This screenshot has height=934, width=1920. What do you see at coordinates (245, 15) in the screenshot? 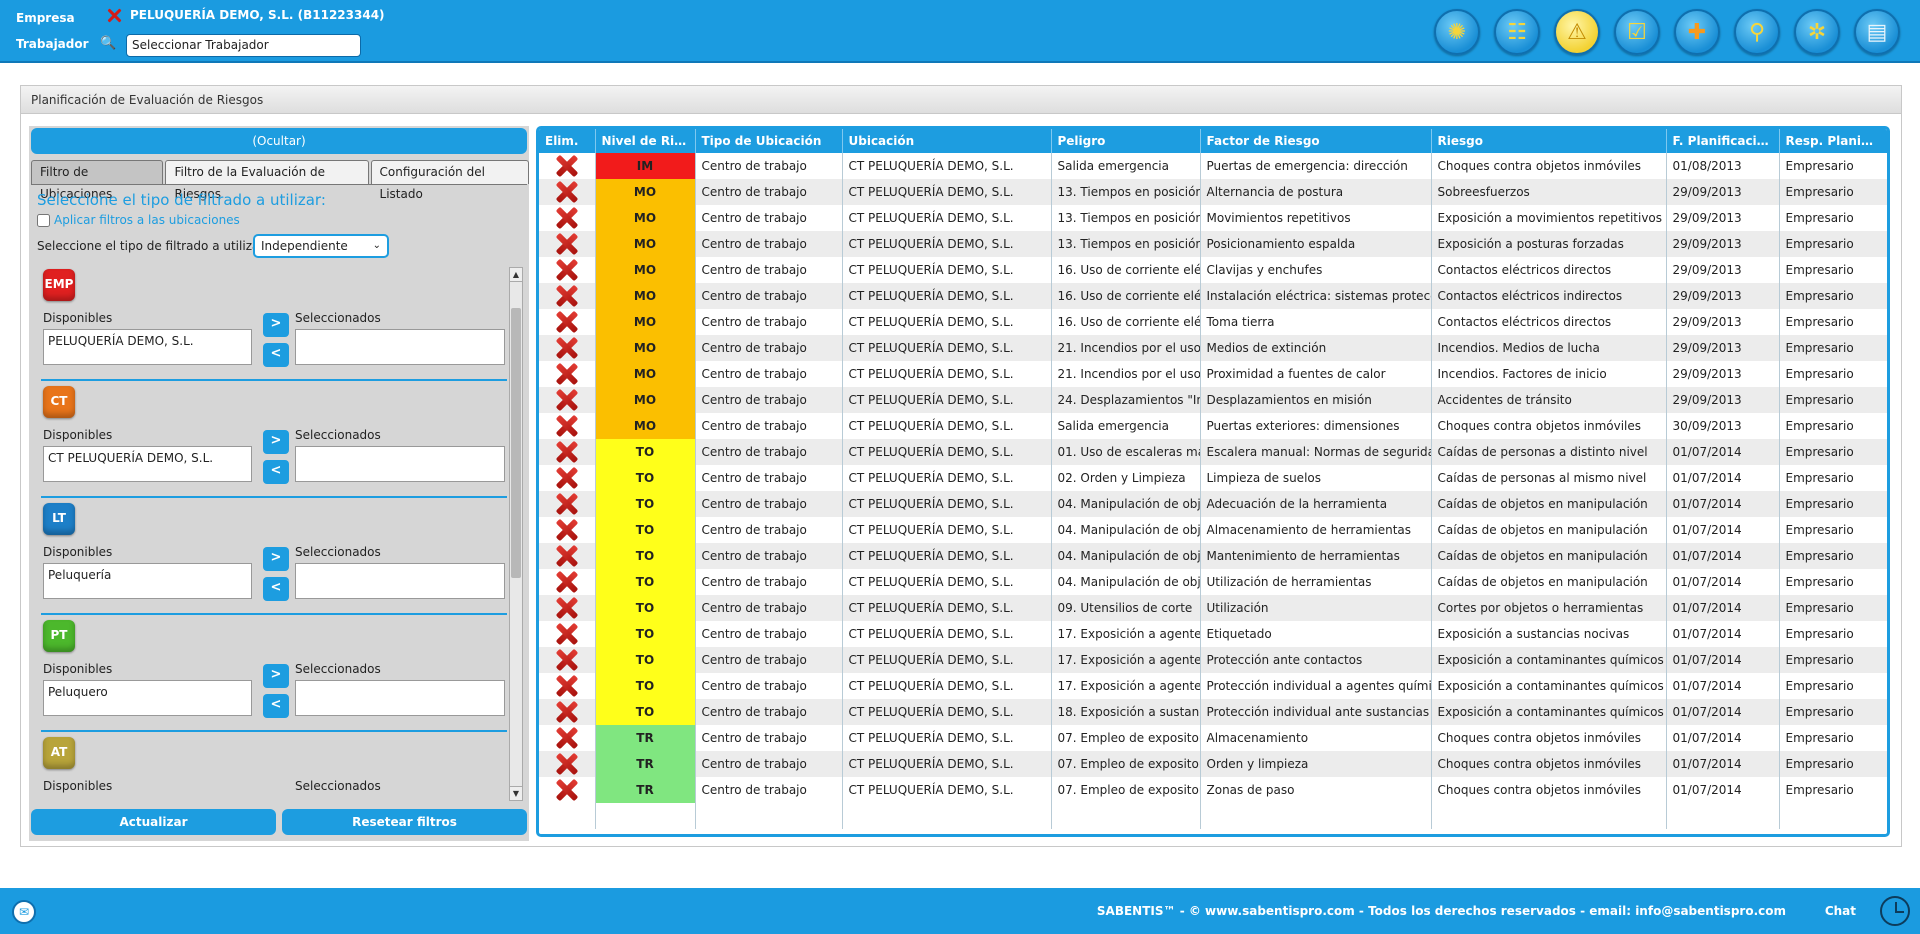
I see `company-selector: PELUQUERÍA DEMO, S.L. (B11223344)` at bounding box center [245, 15].